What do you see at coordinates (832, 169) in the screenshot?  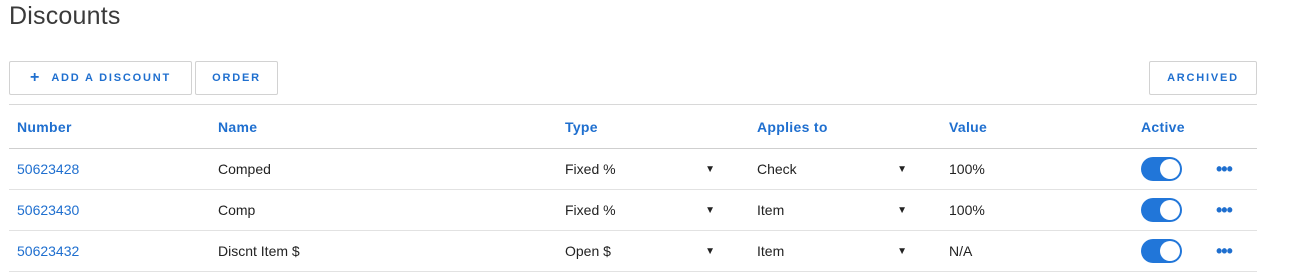 I see `applies-to-select: Check ▼` at bounding box center [832, 169].